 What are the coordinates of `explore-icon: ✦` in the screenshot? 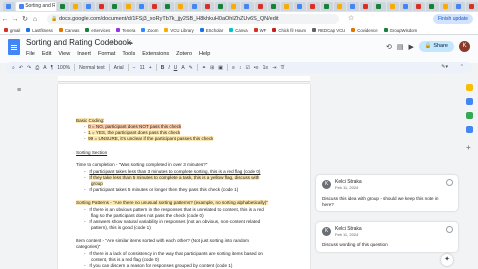 It's located at (447, 260).